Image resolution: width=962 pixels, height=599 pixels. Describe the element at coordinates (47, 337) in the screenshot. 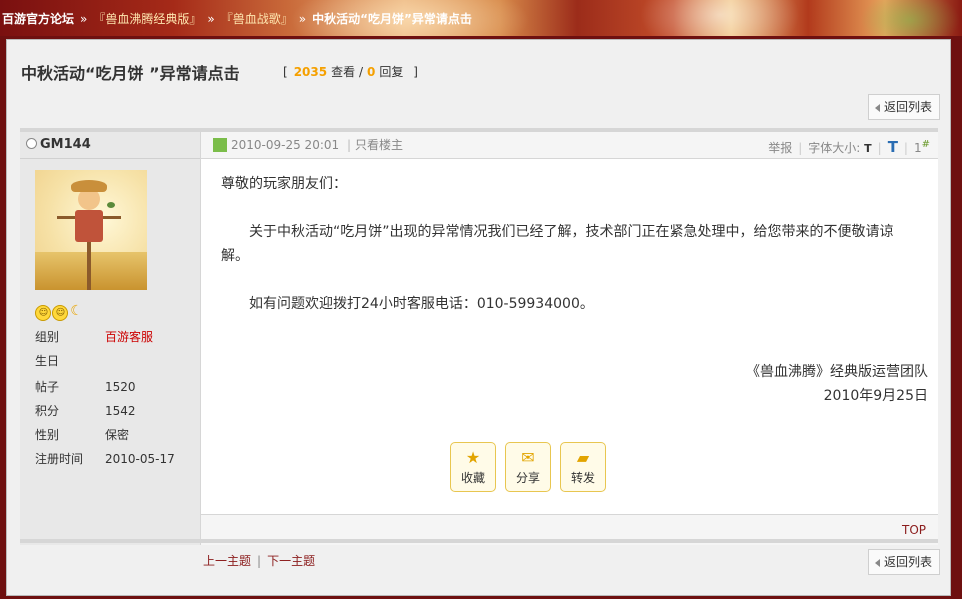

I see `info-label: 组别` at that location.